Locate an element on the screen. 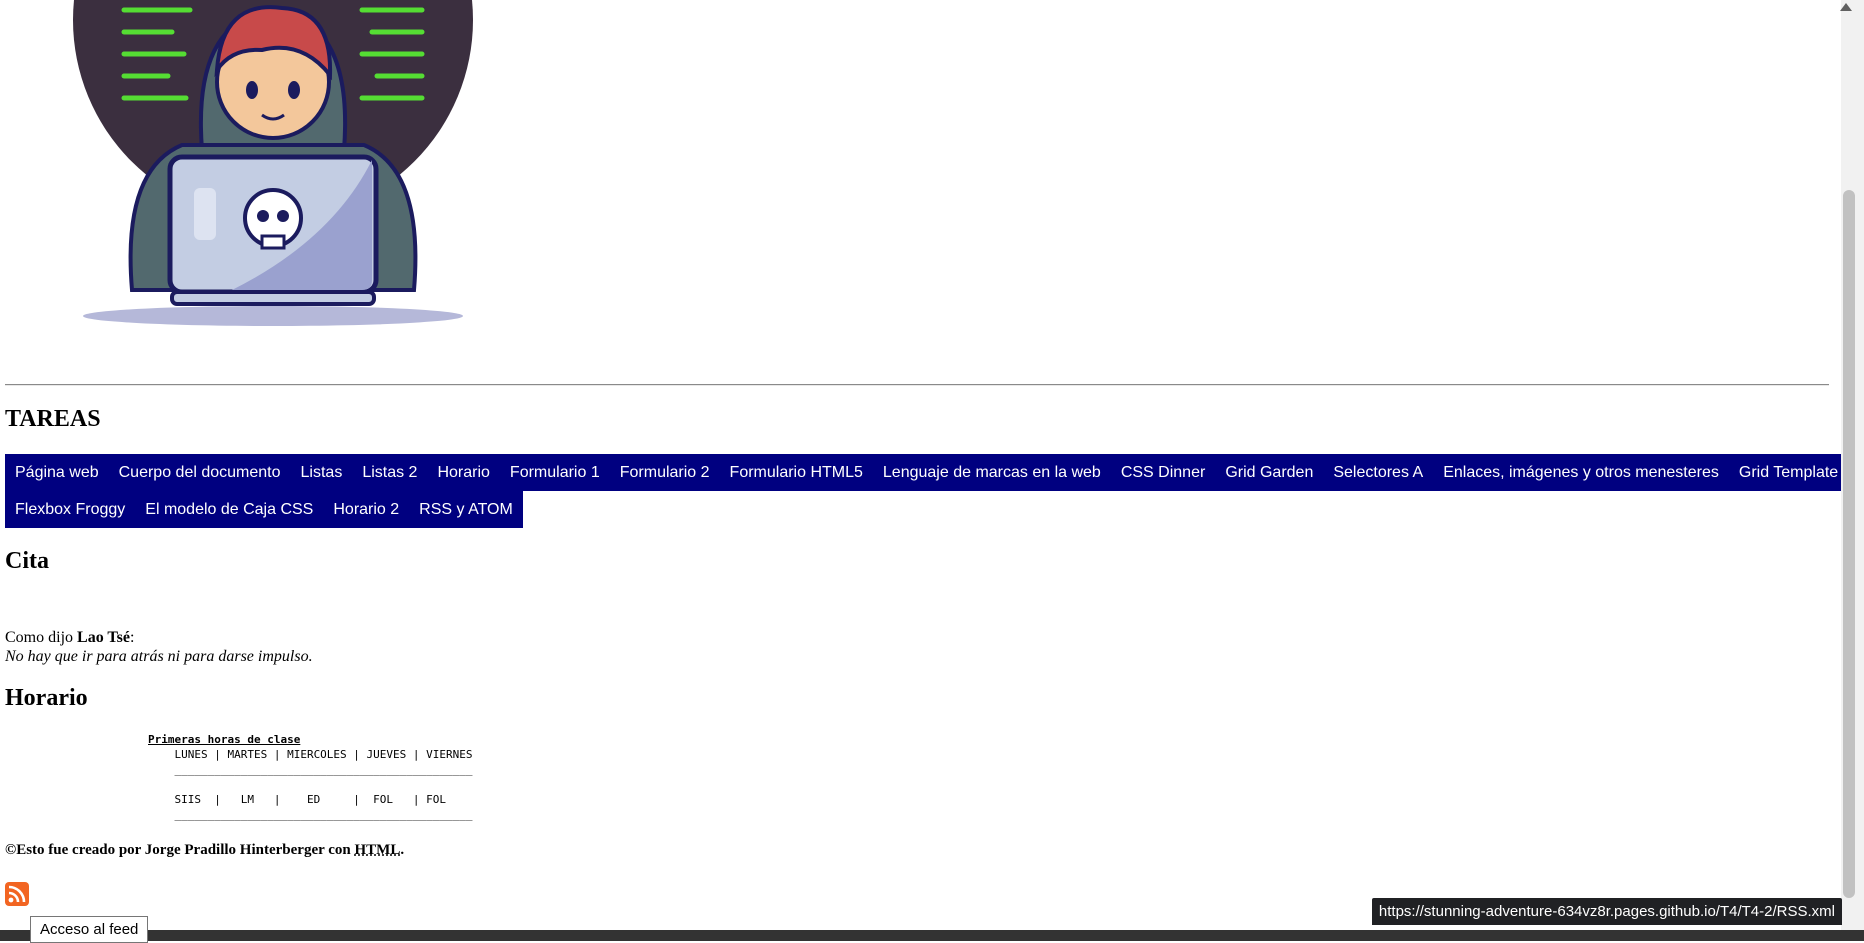  horizontal-rule is located at coordinates (917, 385).